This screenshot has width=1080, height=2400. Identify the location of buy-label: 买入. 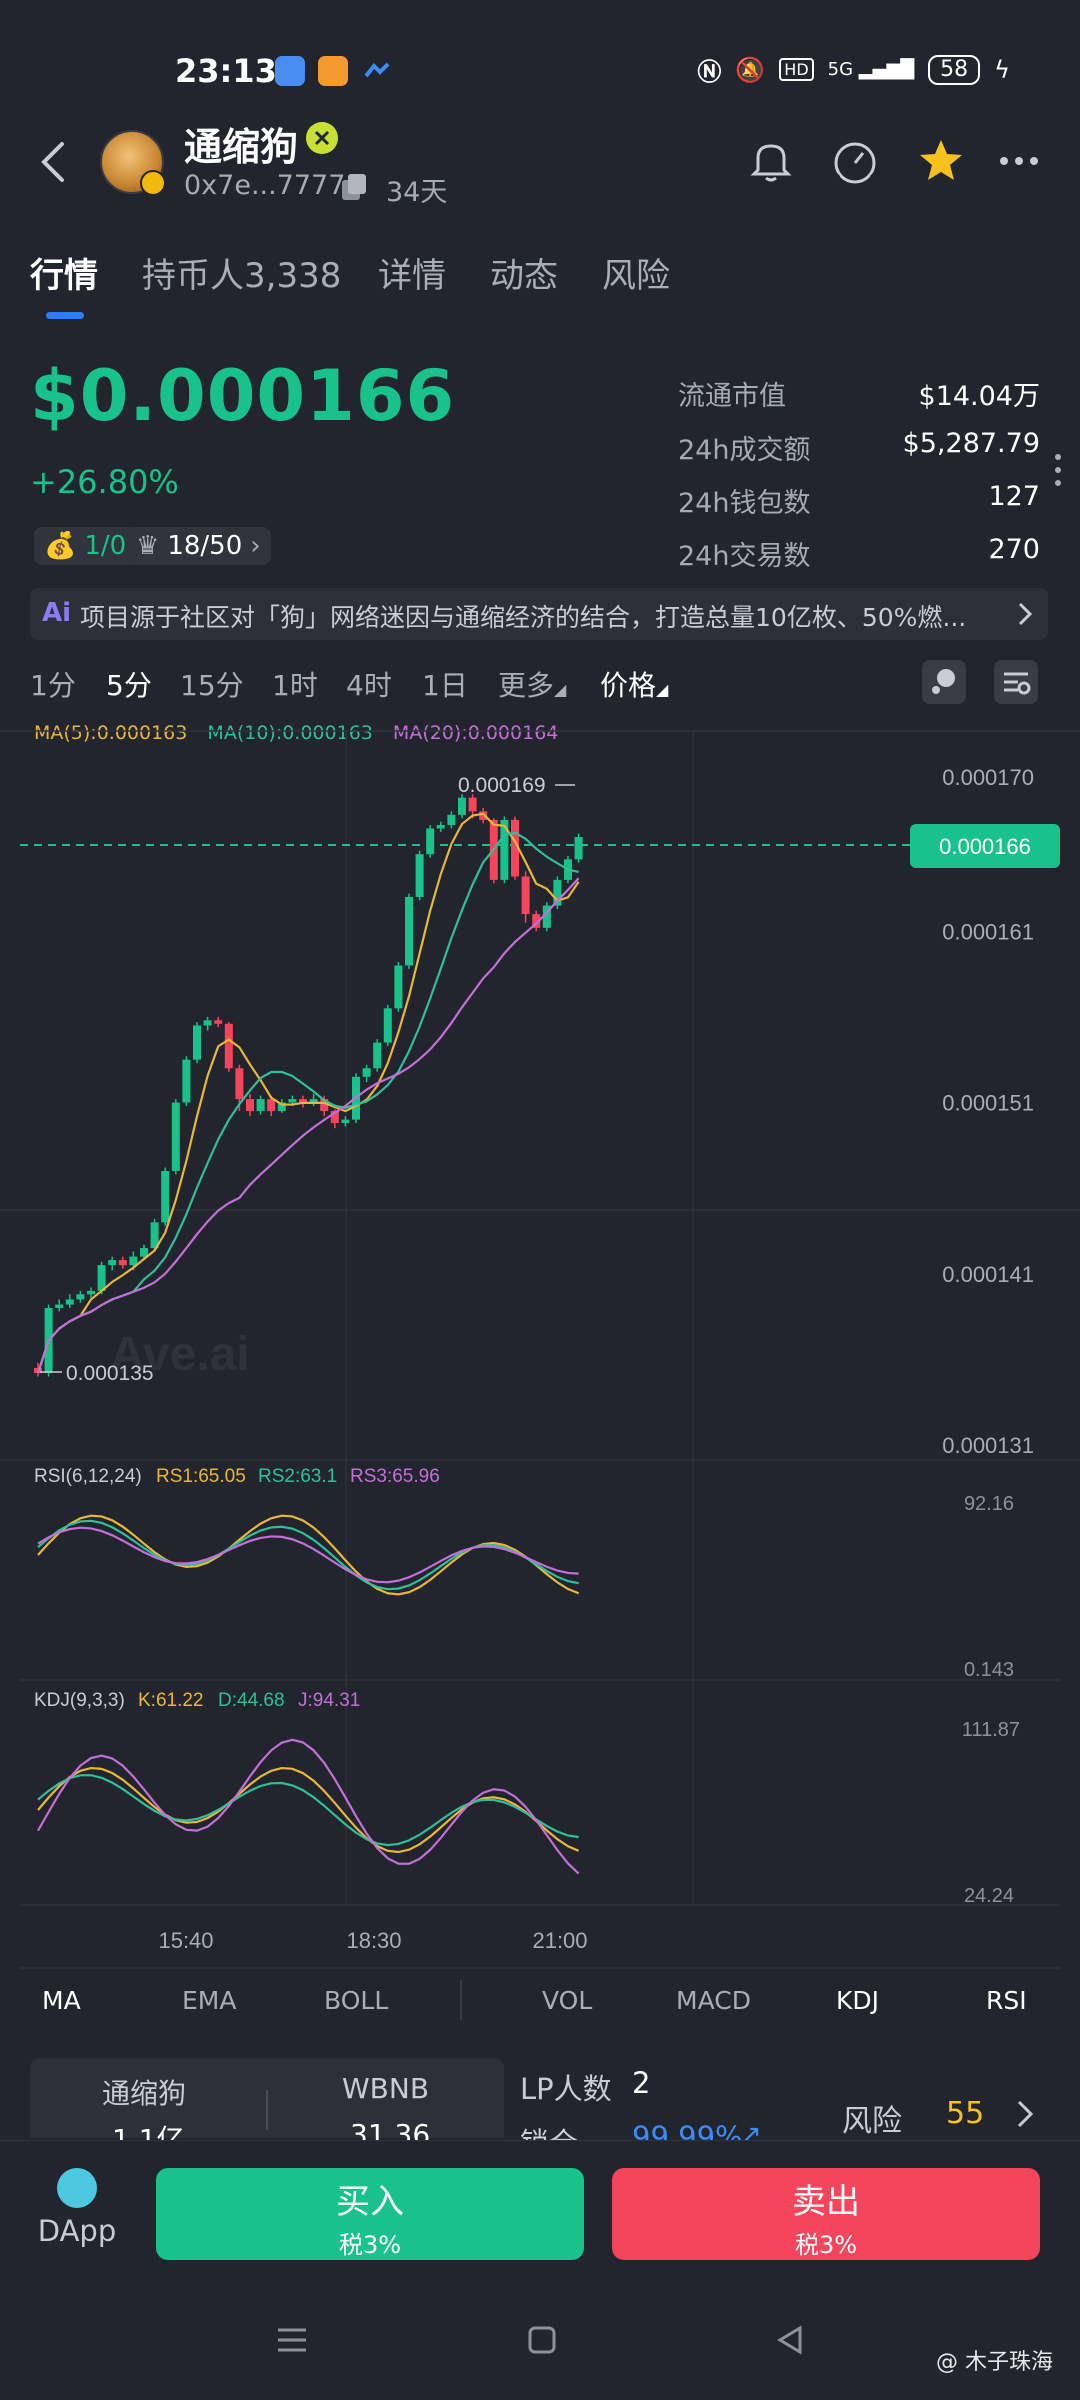
(370, 2202).